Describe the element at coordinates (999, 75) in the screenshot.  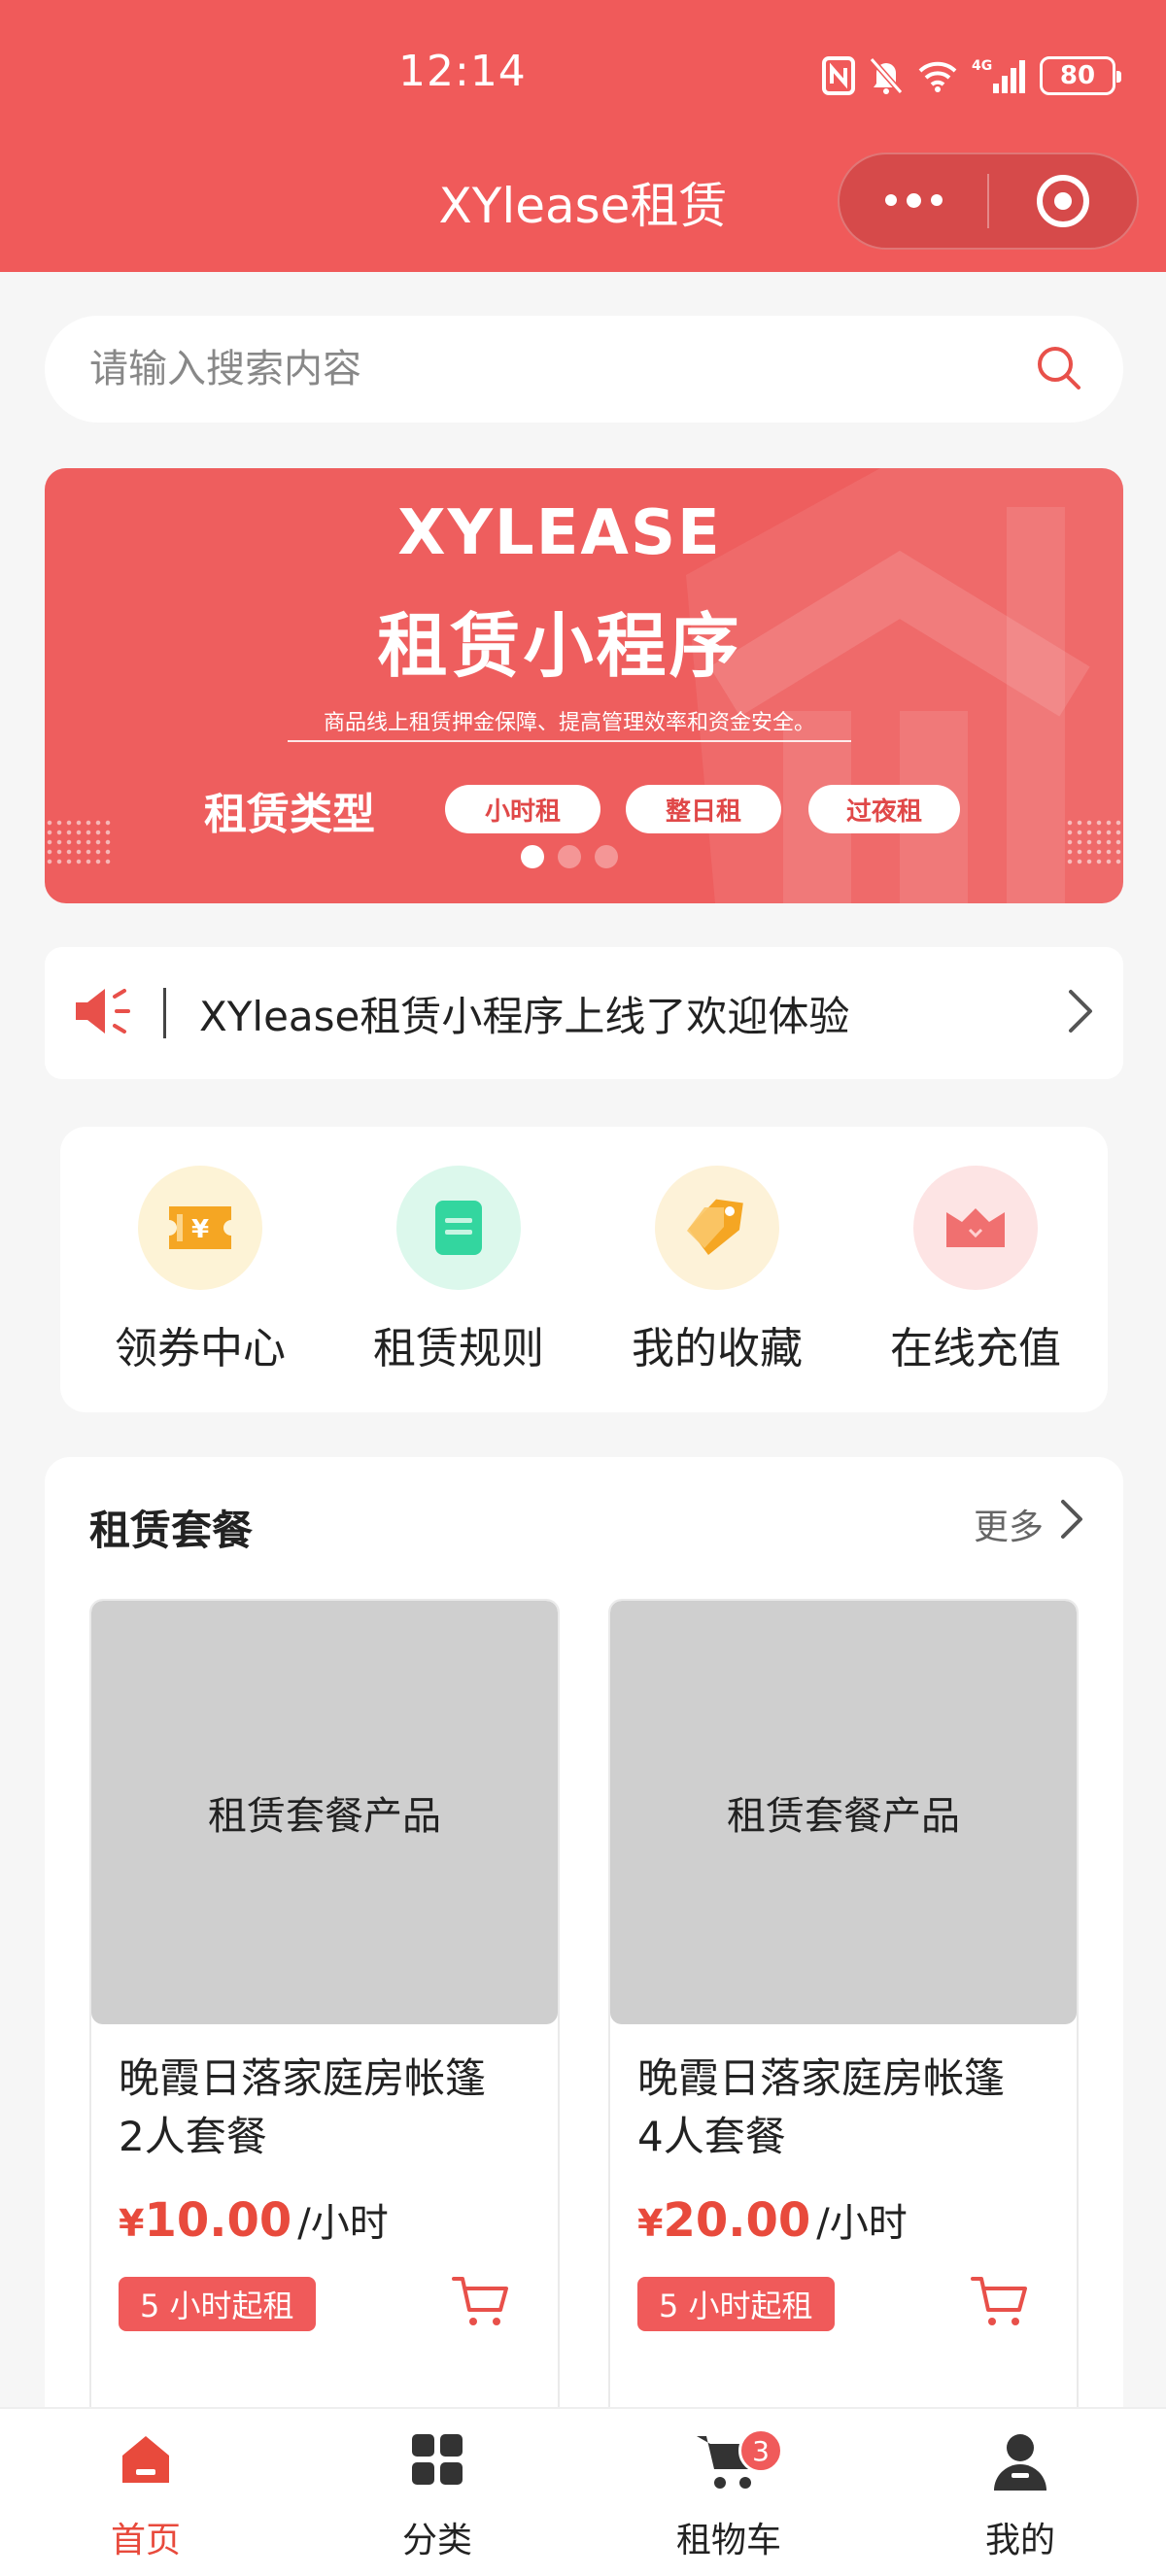
I see `signal-4g-icon: 4G` at that location.